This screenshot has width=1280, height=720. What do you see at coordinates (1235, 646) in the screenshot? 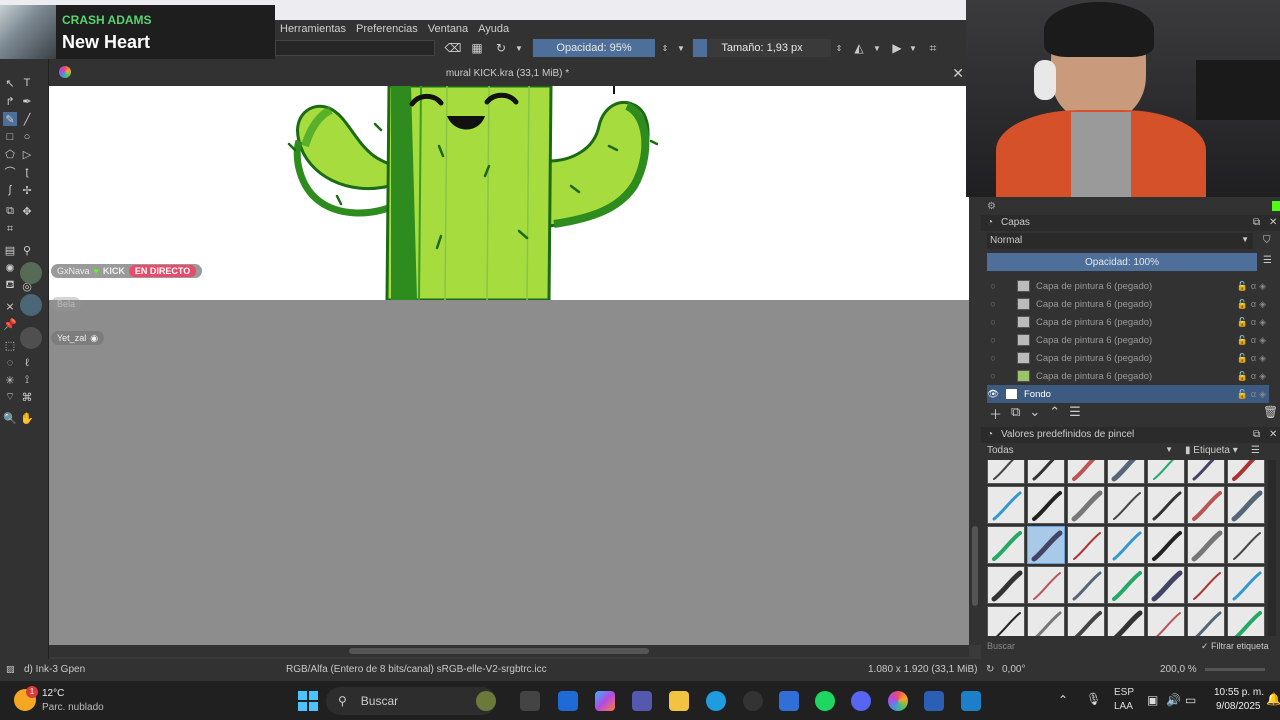
I see `filter-tag-checkbox: ✓ Filtrar etiqueta` at bounding box center [1235, 646].